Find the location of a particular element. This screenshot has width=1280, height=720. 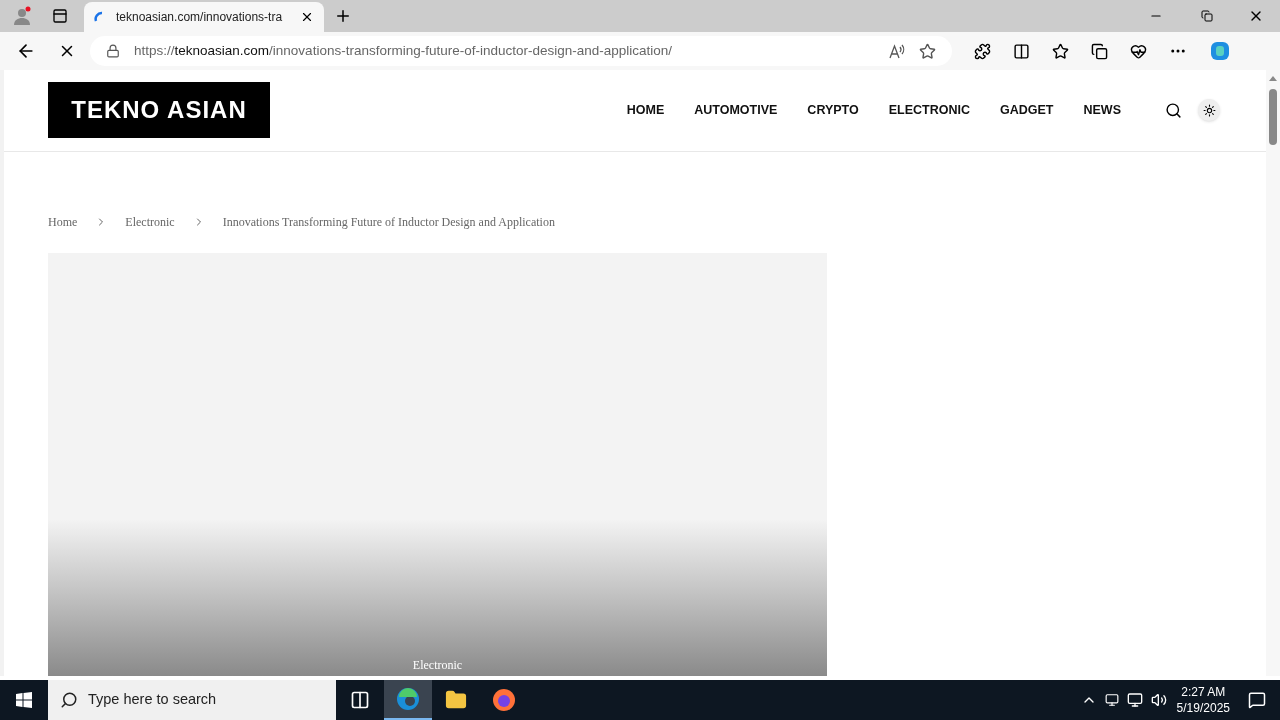

favorites-icon is located at coordinates (1060, 51).